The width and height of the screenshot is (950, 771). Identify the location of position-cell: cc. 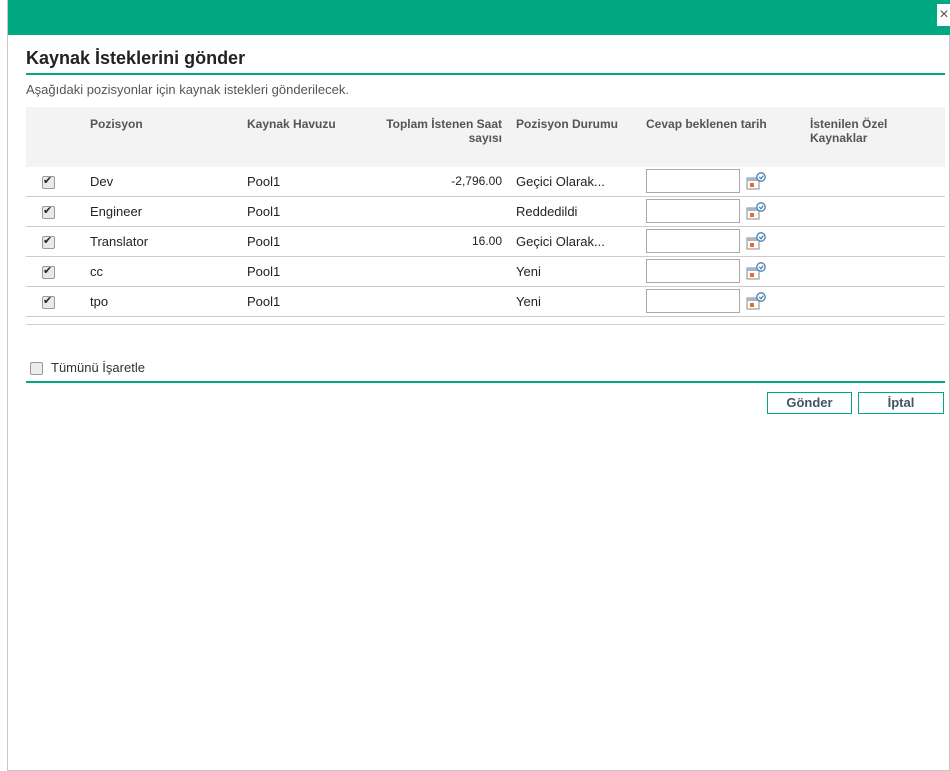
(96, 271).